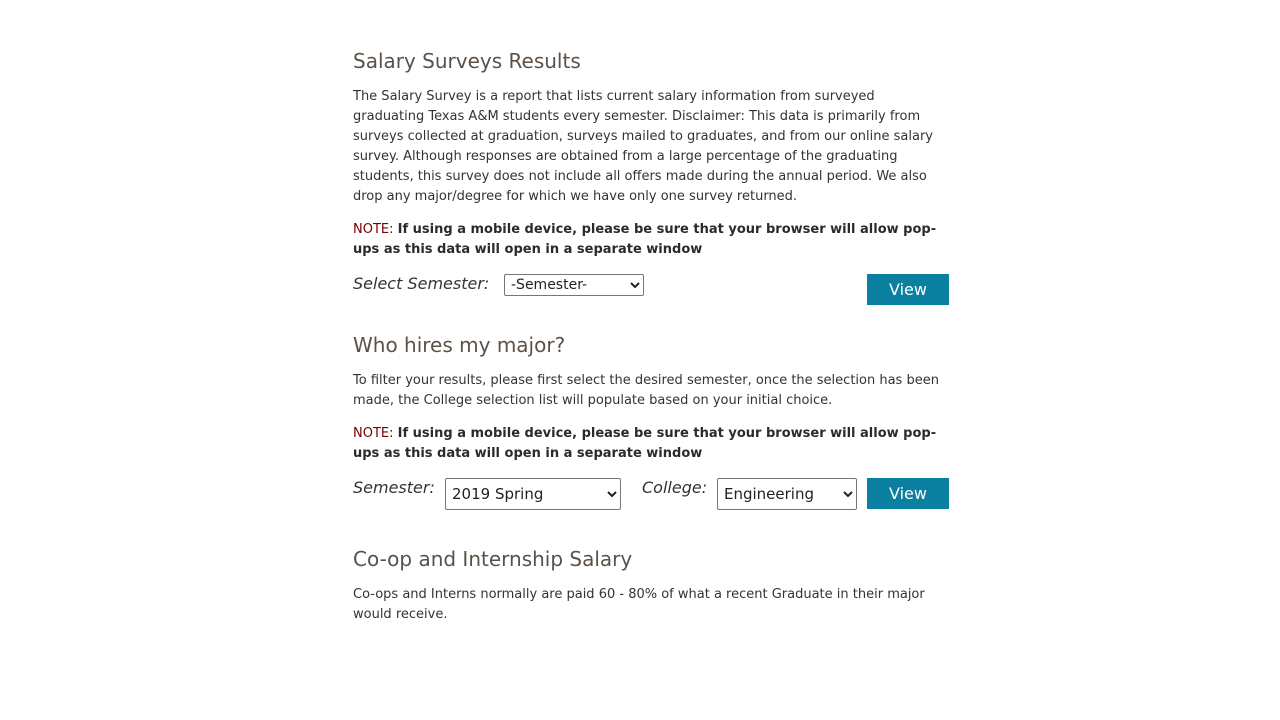 Image resolution: width=1280 pixels, height=720 pixels. Describe the element at coordinates (908, 493) in the screenshot. I see `hires-view-button: View` at that location.